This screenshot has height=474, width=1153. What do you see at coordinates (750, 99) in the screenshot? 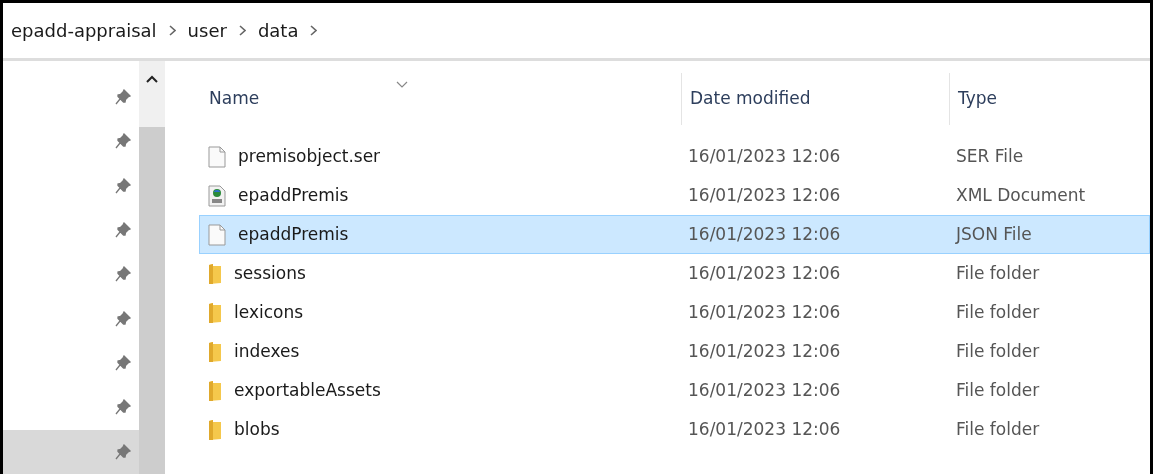
I see `column-header: Date modified` at bounding box center [750, 99].